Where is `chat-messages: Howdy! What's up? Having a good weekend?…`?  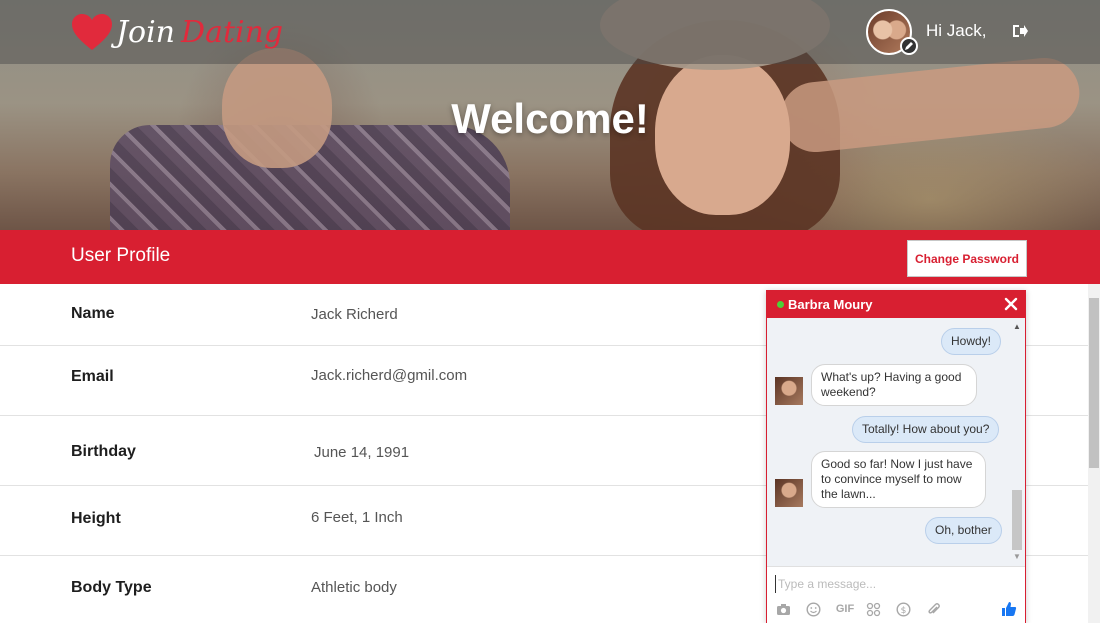 chat-messages: Howdy! What's up? Having a good weekend?… is located at coordinates (896, 442).